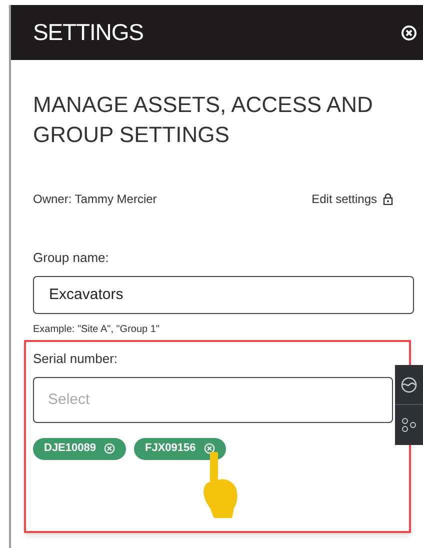 This screenshot has width=423, height=548. Describe the element at coordinates (76, 359) in the screenshot. I see `field-label: Serial number:` at that location.